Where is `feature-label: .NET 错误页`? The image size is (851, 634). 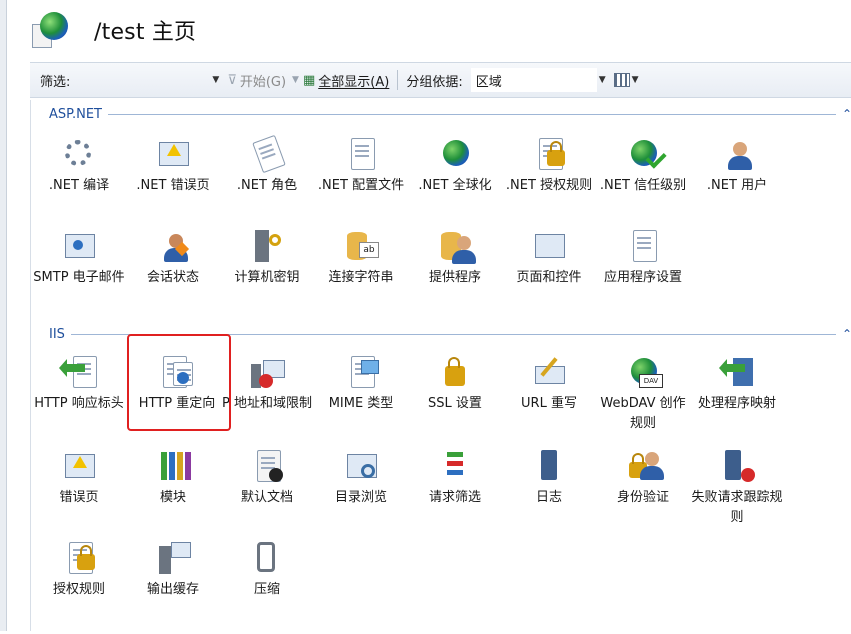 feature-label: .NET 错误页 is located at coordinates (173, 185).